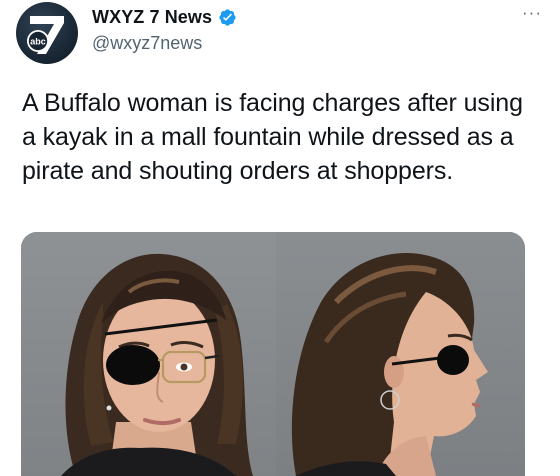 The width and height of the screenshot is (560, 476). I want to click on avatar: abc, so click(47, 33).